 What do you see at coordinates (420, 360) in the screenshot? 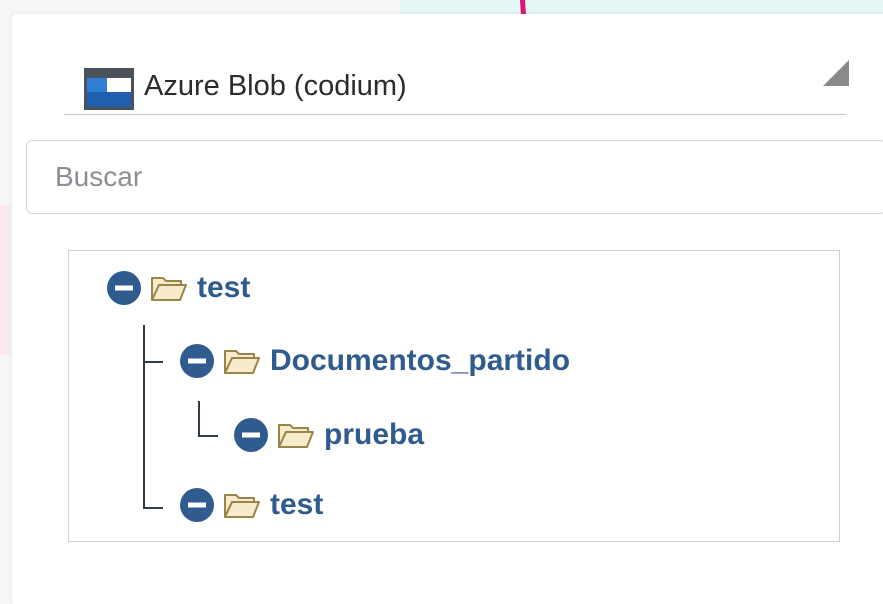
I see `tree-node-label: Documentos_partido` at bounding box center [420, 360].